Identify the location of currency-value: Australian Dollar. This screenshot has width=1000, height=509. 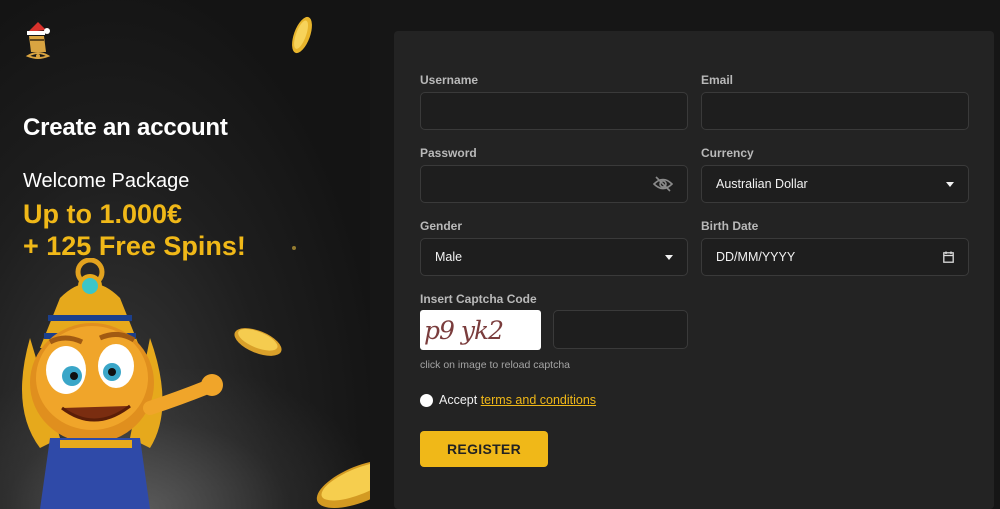
(762, 184).